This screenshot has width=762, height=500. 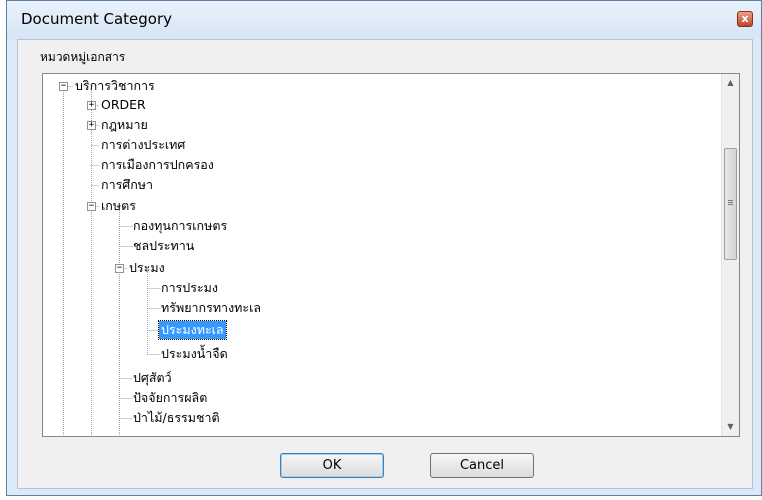 What do you see at coordinates (170, 398) in the screenshot?
I see `tree-node-production-factors: ปัจจัยการผลิต` at bounding box center [170, 398].